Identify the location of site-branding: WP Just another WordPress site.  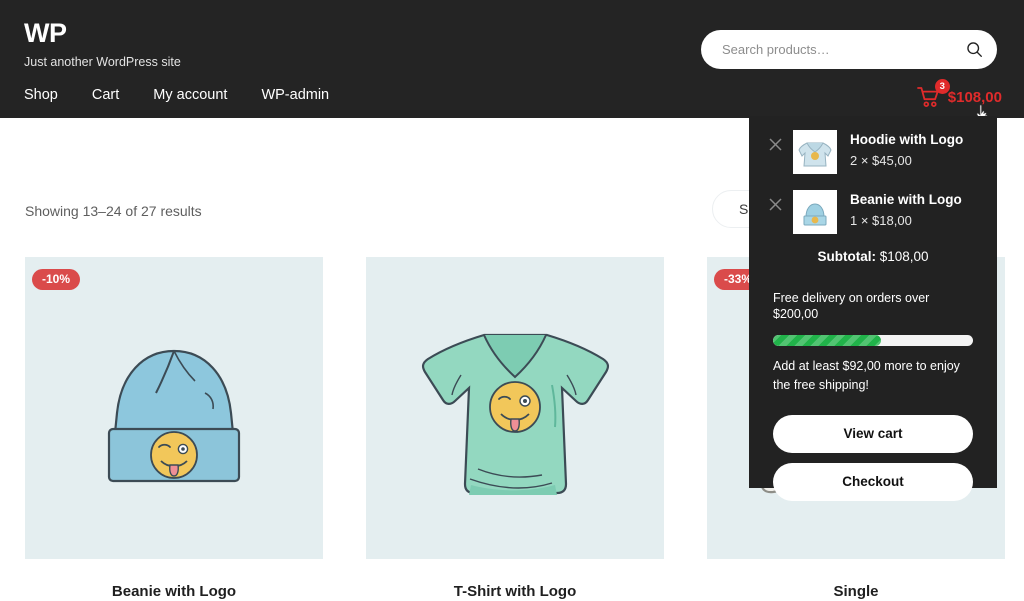
(102, 44).